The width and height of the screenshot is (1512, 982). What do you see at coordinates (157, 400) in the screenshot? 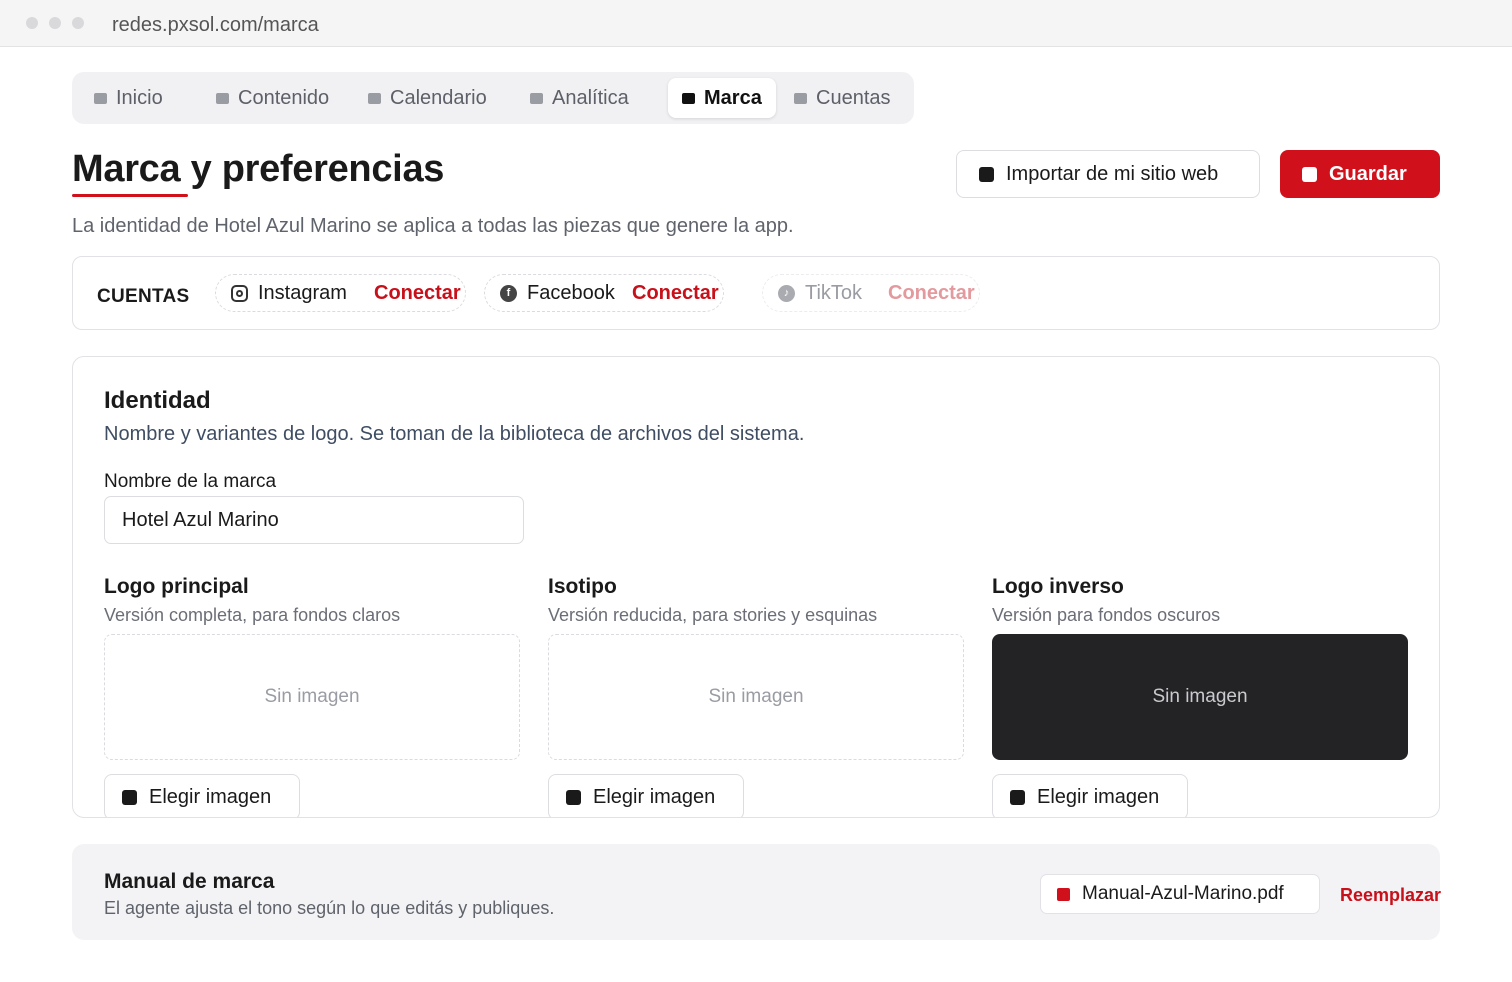
I see `identity-title: Identidad` at bounding box center [157, 400].